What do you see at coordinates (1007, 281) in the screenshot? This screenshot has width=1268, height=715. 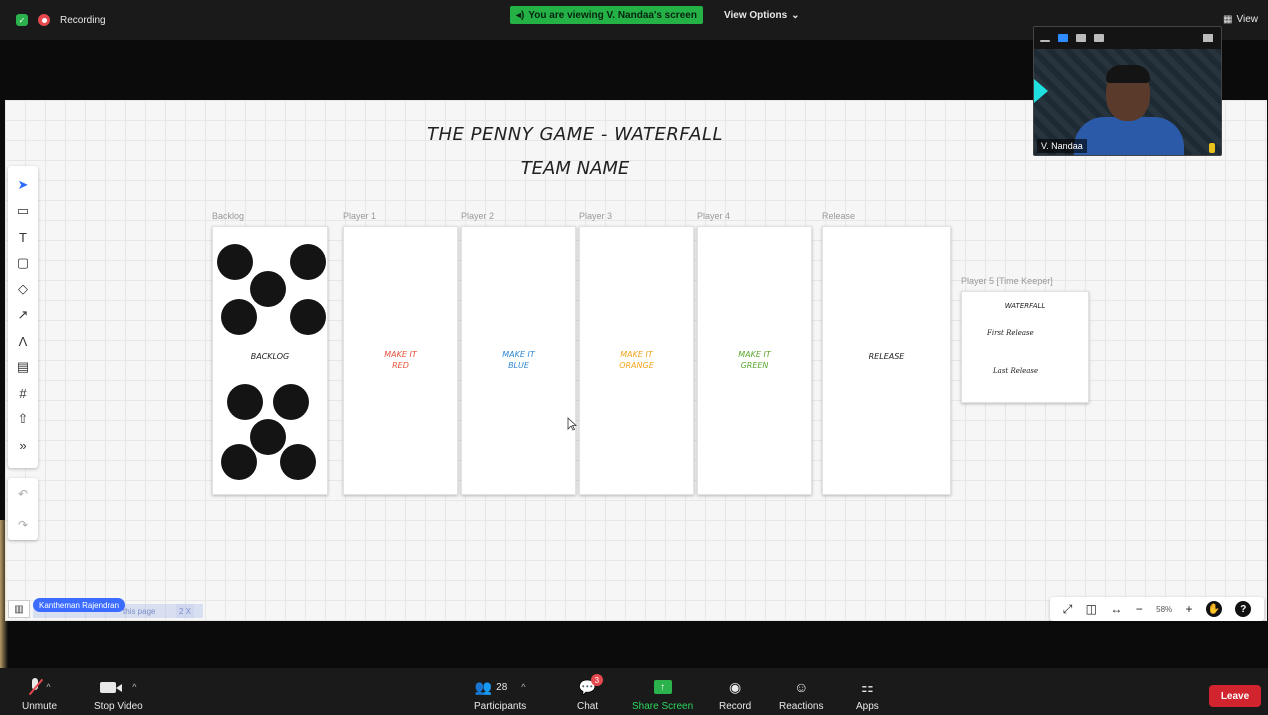 I see `column-label-player-5: Player 5 [Time Keeper]` at bounding box center [1007, 281].